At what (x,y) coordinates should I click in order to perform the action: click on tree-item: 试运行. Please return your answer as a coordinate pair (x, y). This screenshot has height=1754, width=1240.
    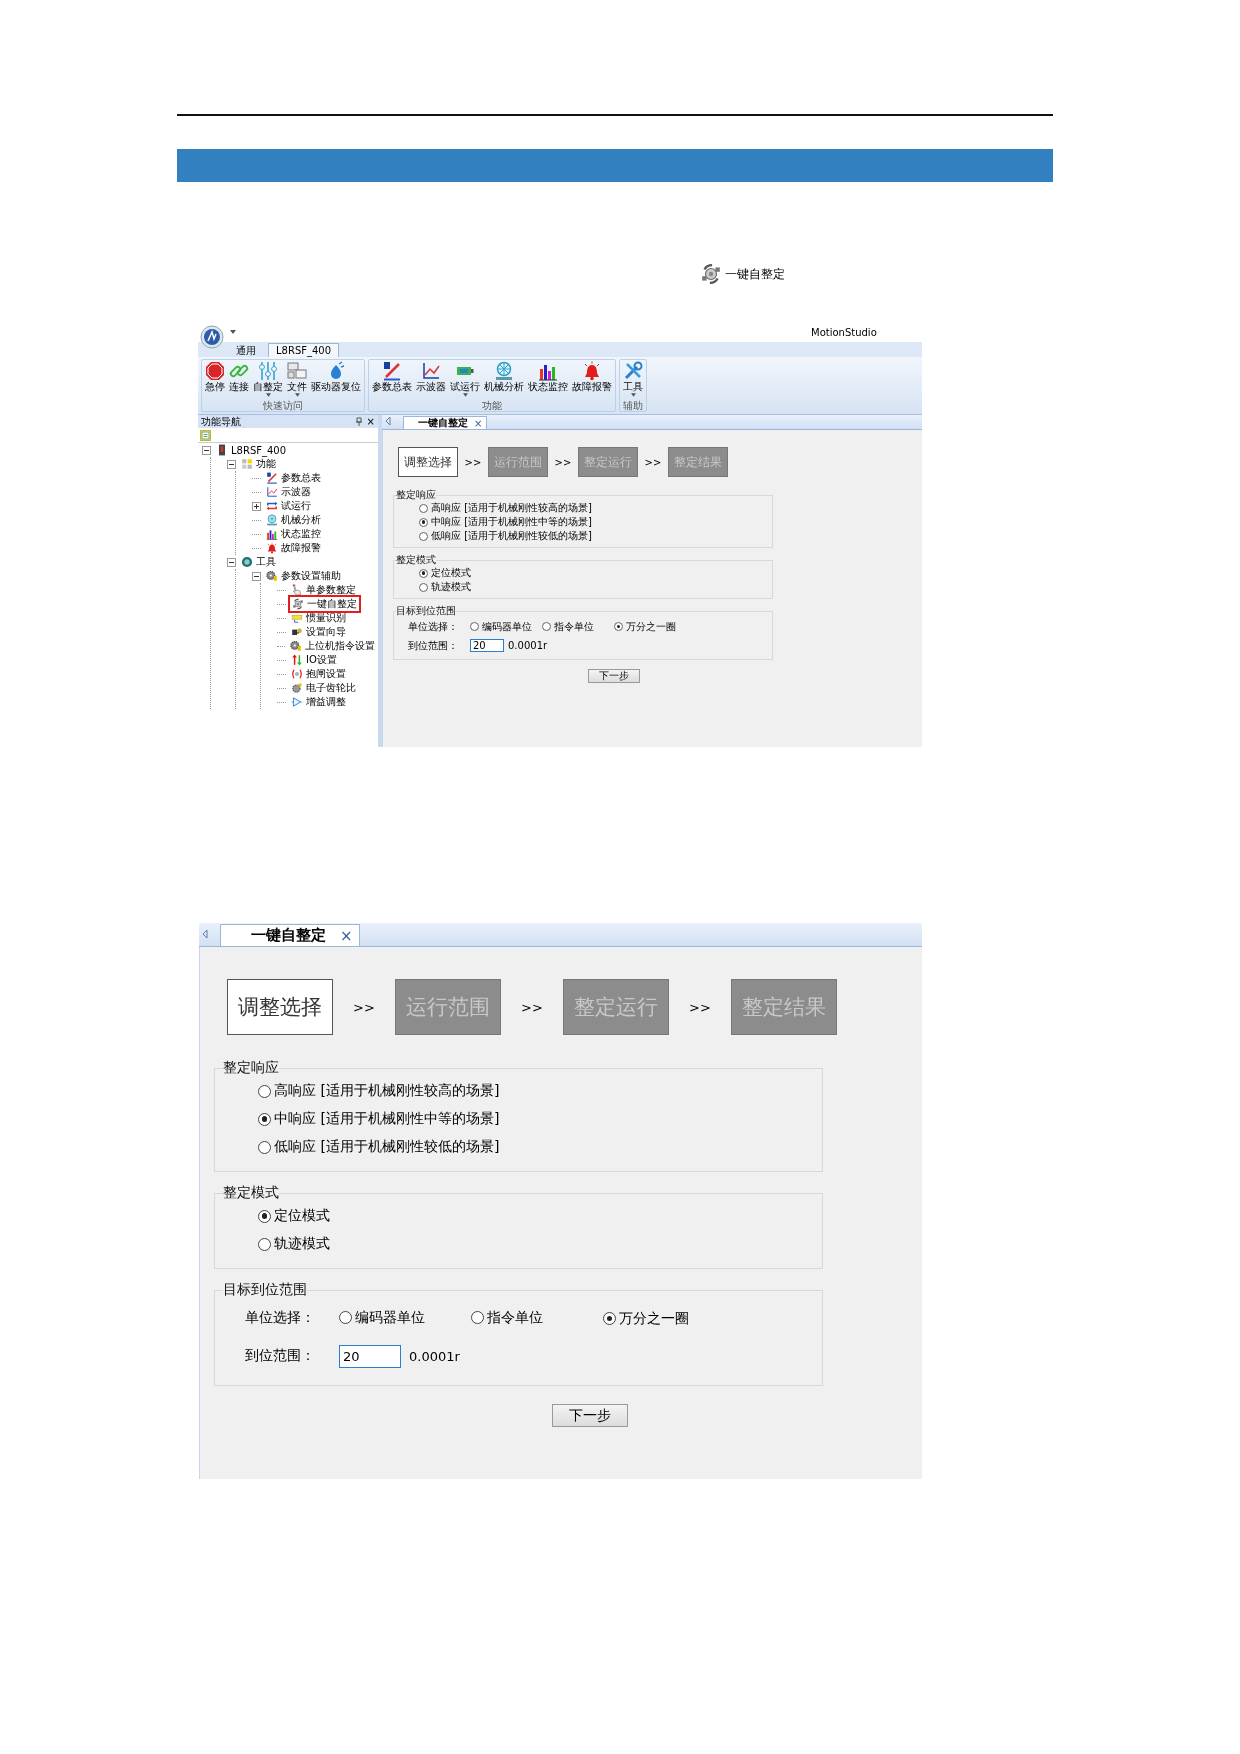
    Looking at the image, I should click on (288, 506).